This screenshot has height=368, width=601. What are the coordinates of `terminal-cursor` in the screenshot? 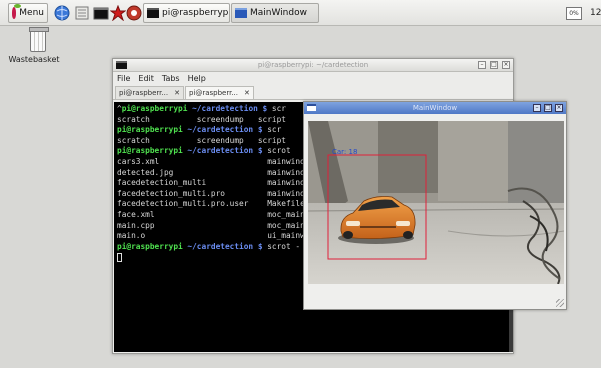 It's located at (119, 257).